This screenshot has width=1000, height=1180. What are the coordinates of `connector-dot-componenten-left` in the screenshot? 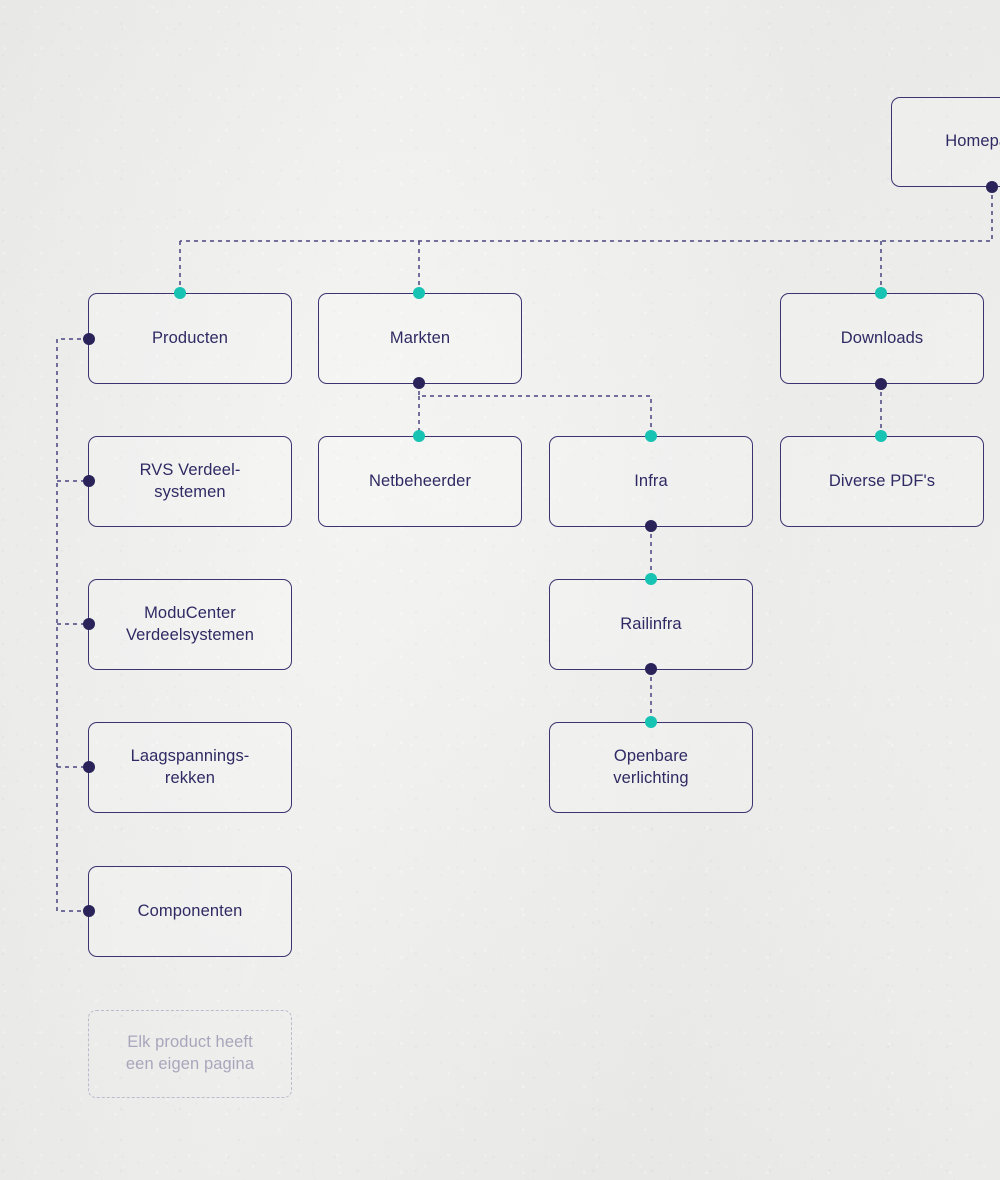 It's located at (89, 911).